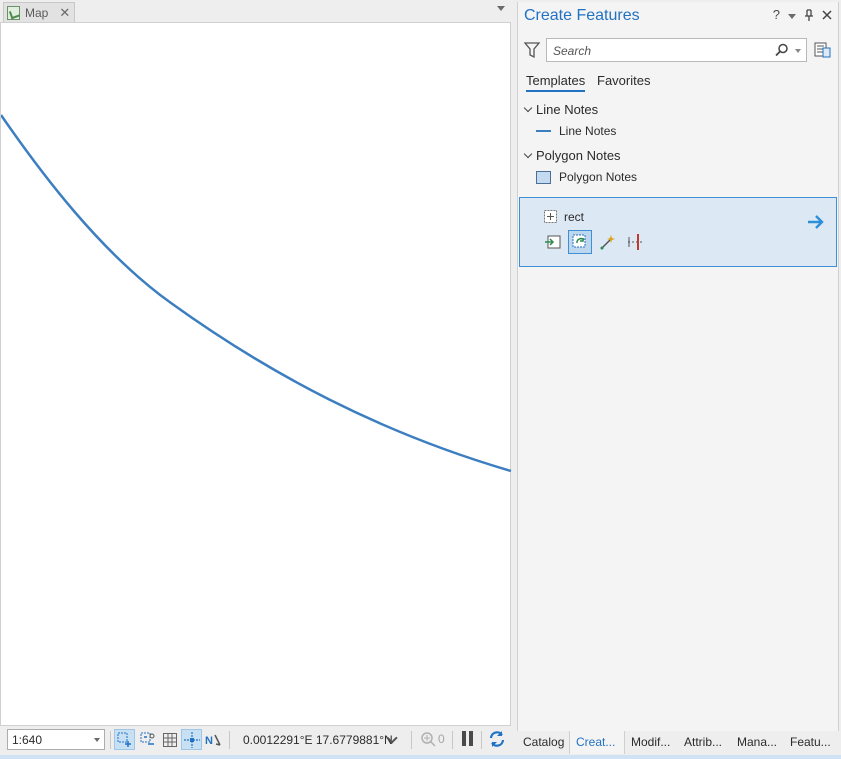 This screenshot has width=841, height=759. What do you see at coordinates (658, 50) in the screenshot?
I see `search-input` at bounding box center [658, 50].